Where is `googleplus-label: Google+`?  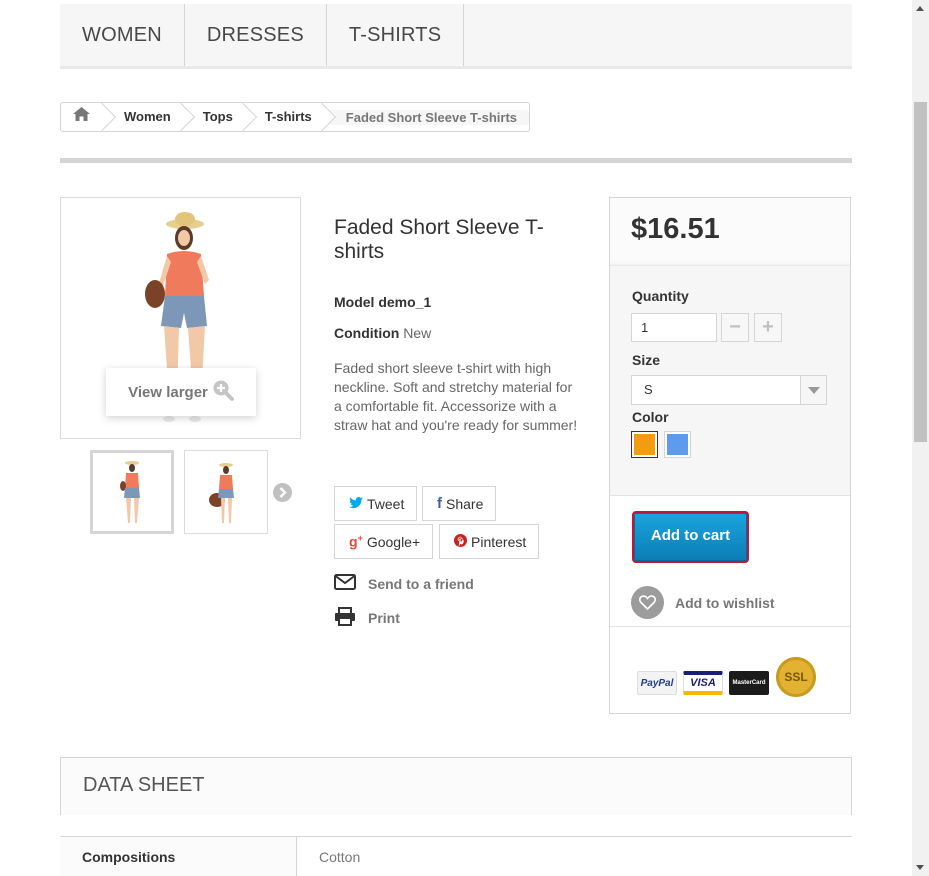
googleplus-label: Google+ is located at coordinates (393, 541).